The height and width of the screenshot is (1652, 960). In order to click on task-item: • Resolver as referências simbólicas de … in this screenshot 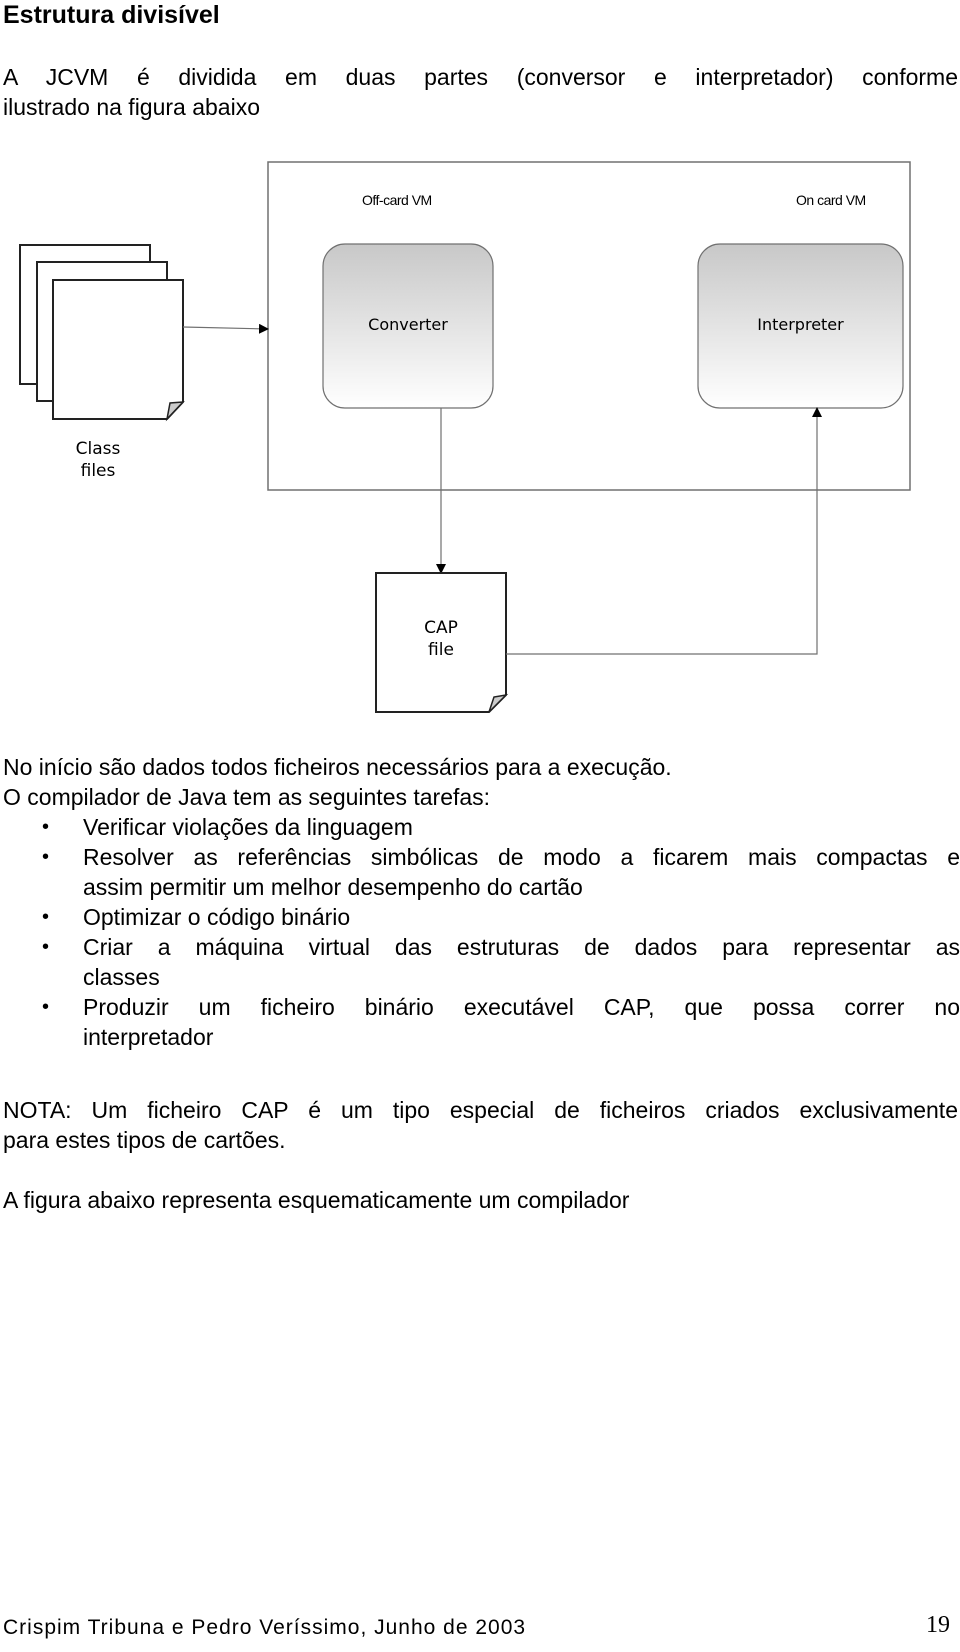, I will do `click(480, 872)`.